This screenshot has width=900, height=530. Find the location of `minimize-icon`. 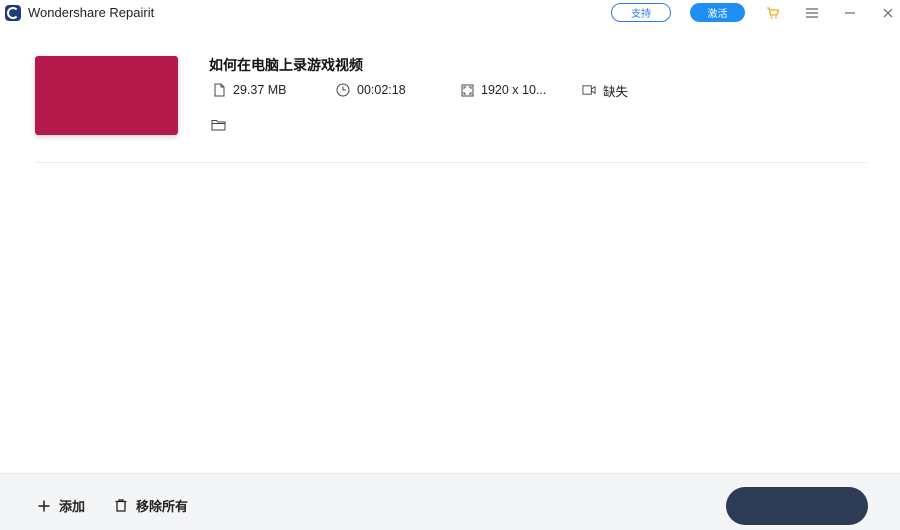

minimize-icon is located at coordinates (850, 13).